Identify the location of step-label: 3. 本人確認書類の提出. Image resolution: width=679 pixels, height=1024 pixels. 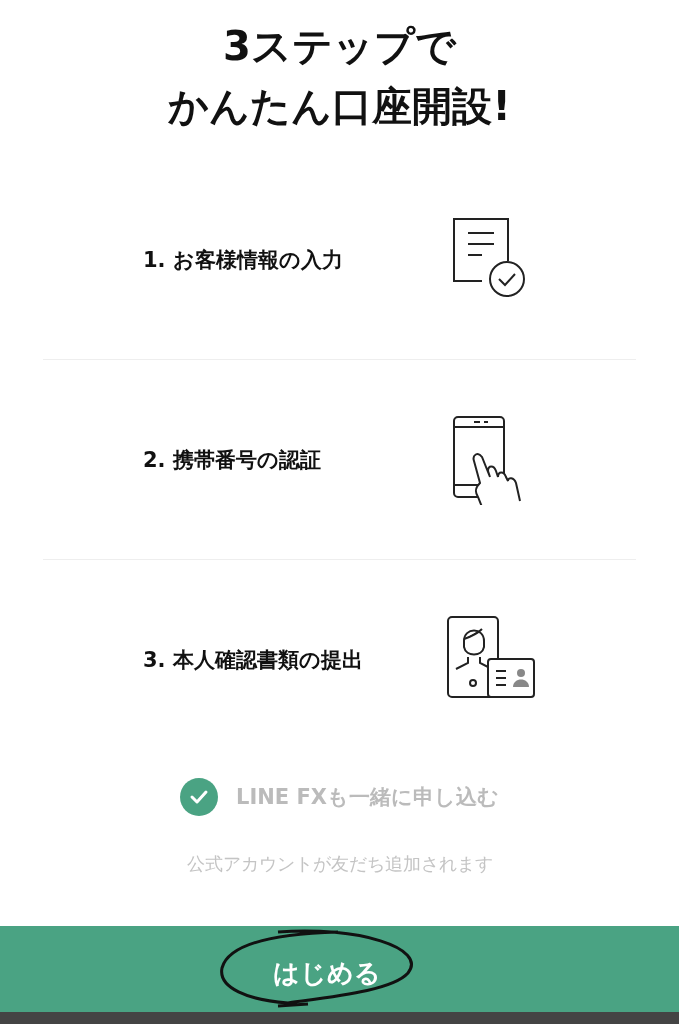
(253, 660).